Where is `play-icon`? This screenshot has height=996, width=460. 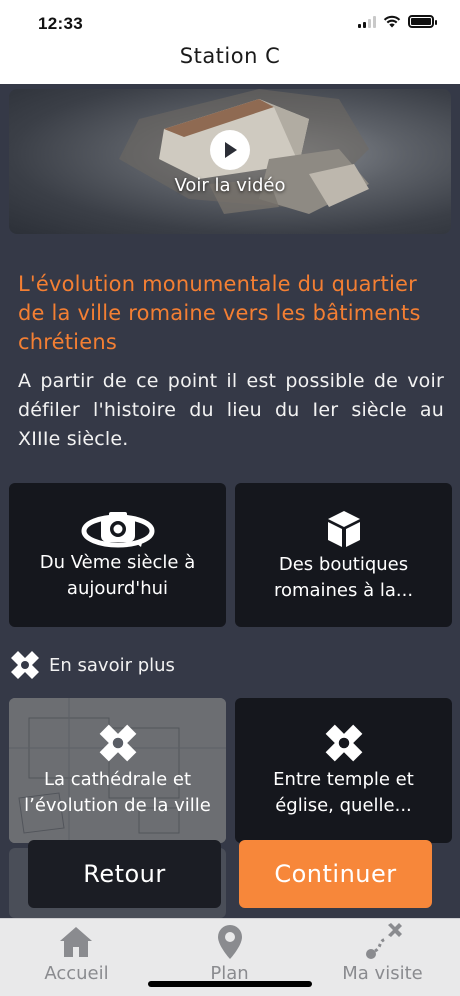
play-icon is located at coordinates (231, 150).